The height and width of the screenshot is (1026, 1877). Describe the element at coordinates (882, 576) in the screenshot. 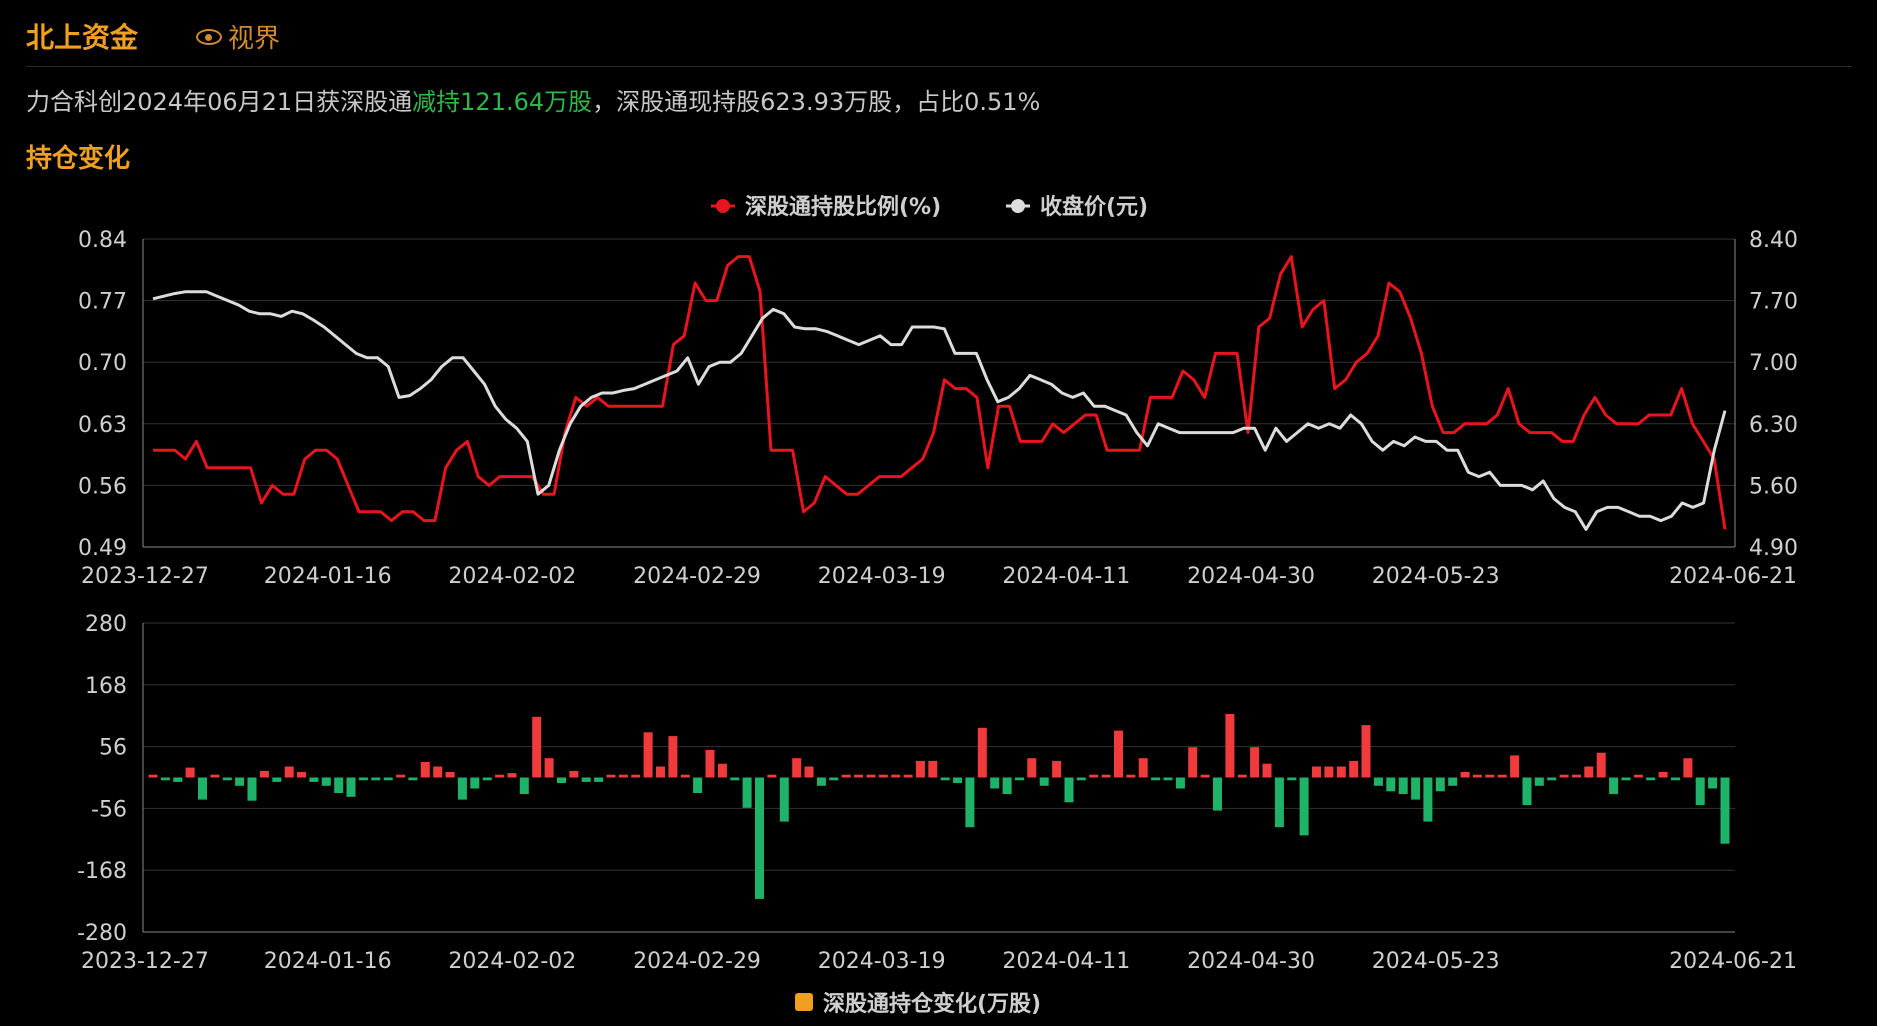

I see `line-chart-x-tick-label: 2024-03-19` at that location.